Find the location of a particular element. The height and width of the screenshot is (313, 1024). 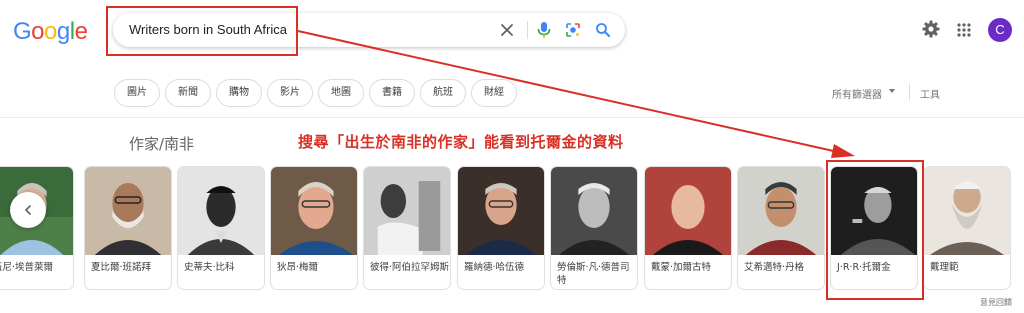

person-card: 夏比爾·班諾拜 is located at coordinates (128, 228).